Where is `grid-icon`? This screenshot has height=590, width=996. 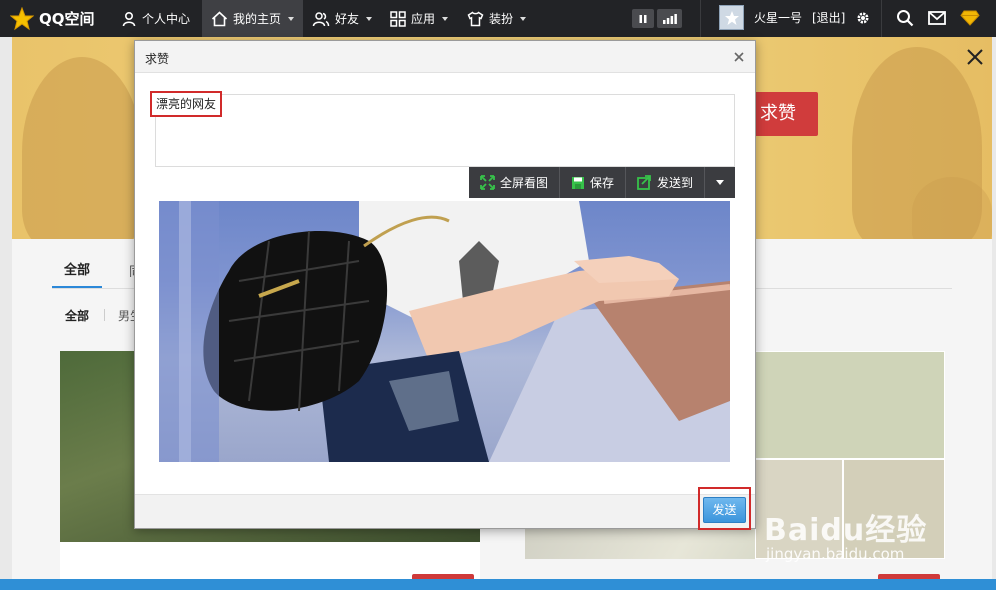 grid-icon is located at coordinates (398, 18).